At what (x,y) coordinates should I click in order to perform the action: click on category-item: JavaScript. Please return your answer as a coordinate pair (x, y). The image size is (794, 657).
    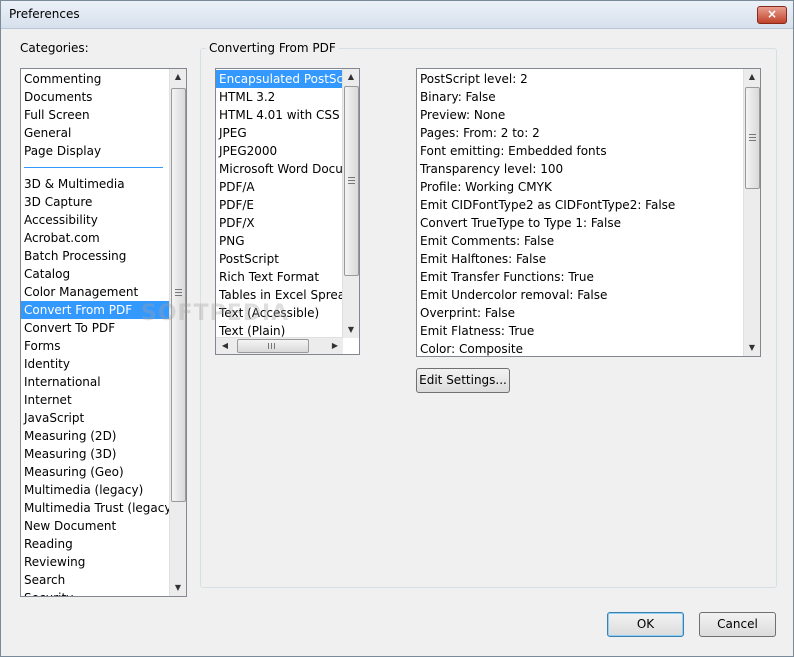
    Looking at the image, I should click on (95, 418).